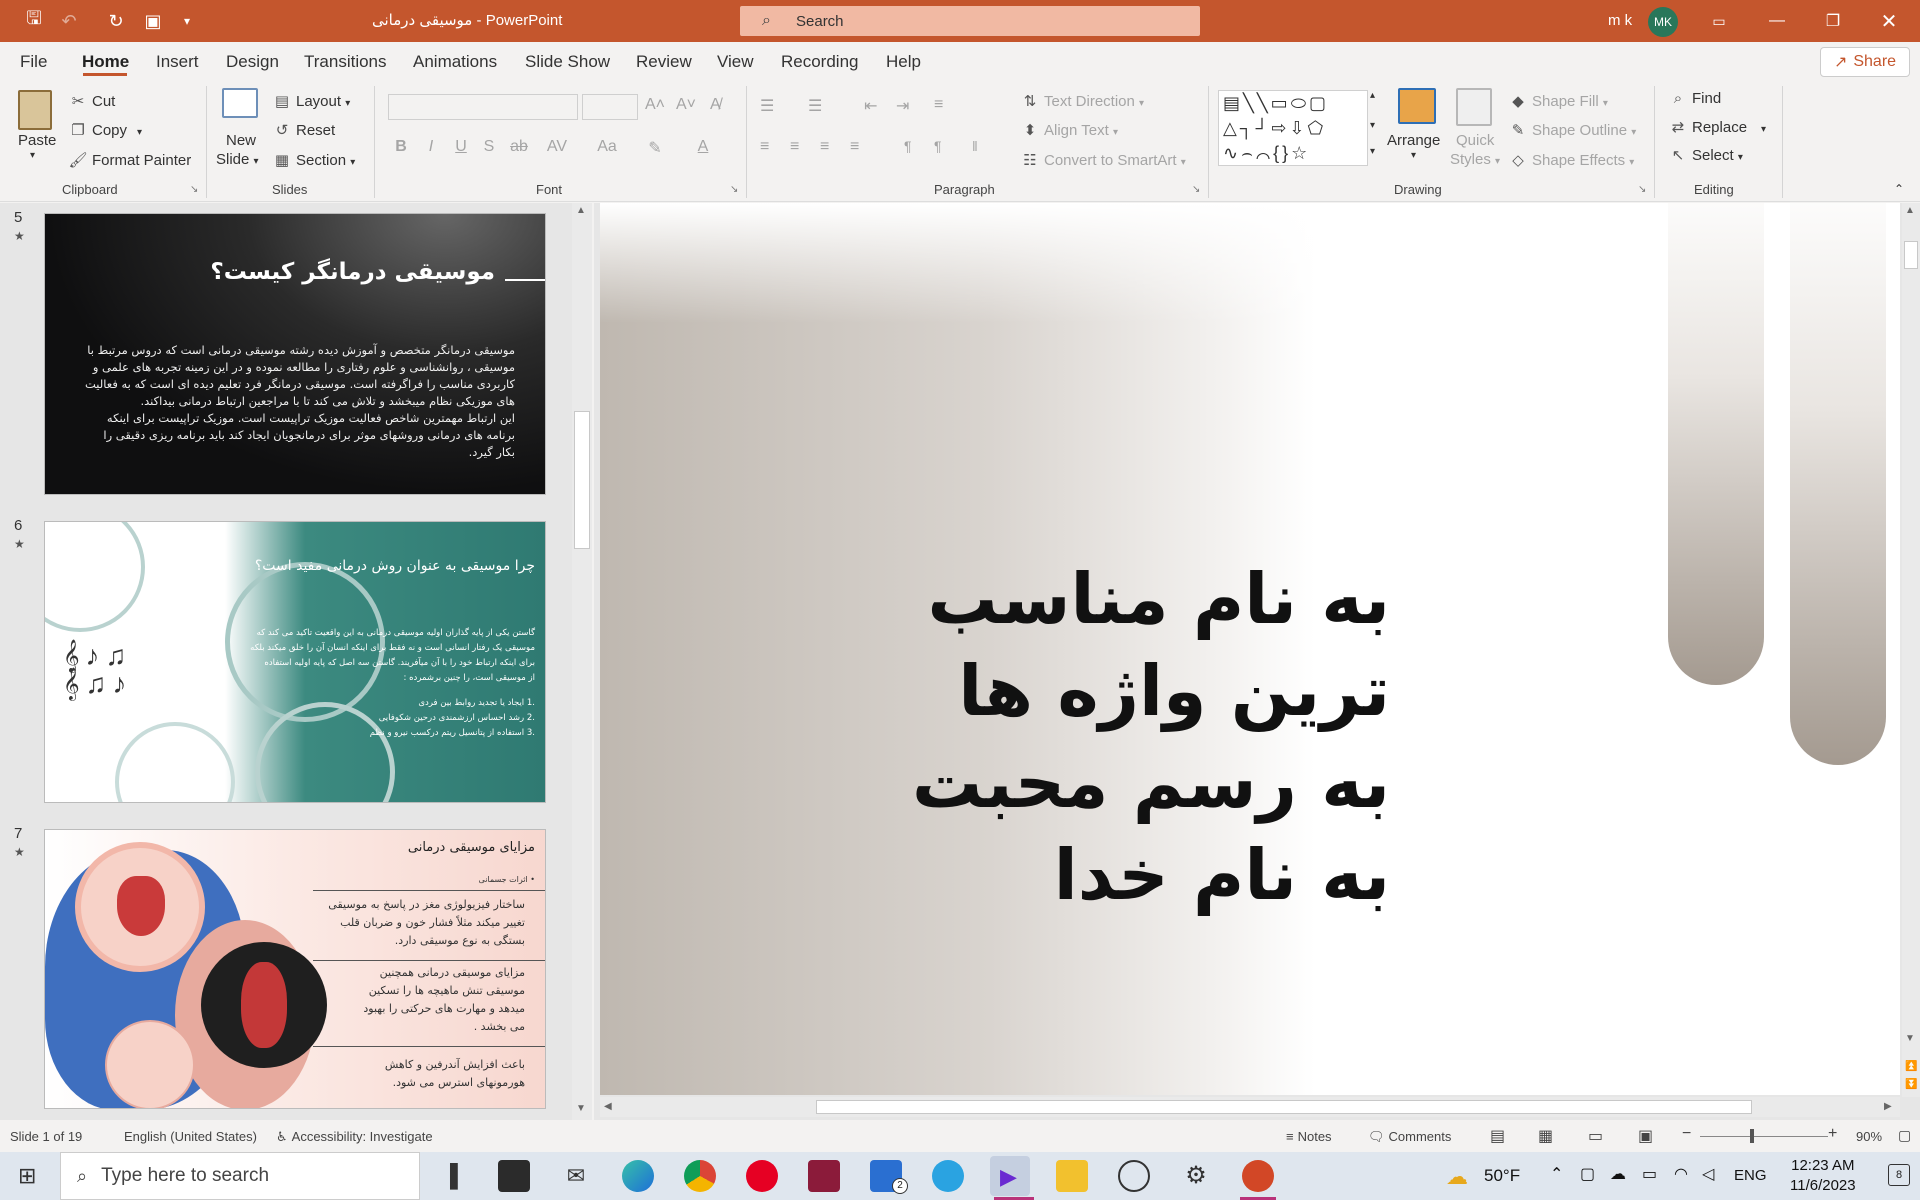 This screenshot has width=1920, height=1200. I want to click on present-icon: ▣, so click(153, 21).